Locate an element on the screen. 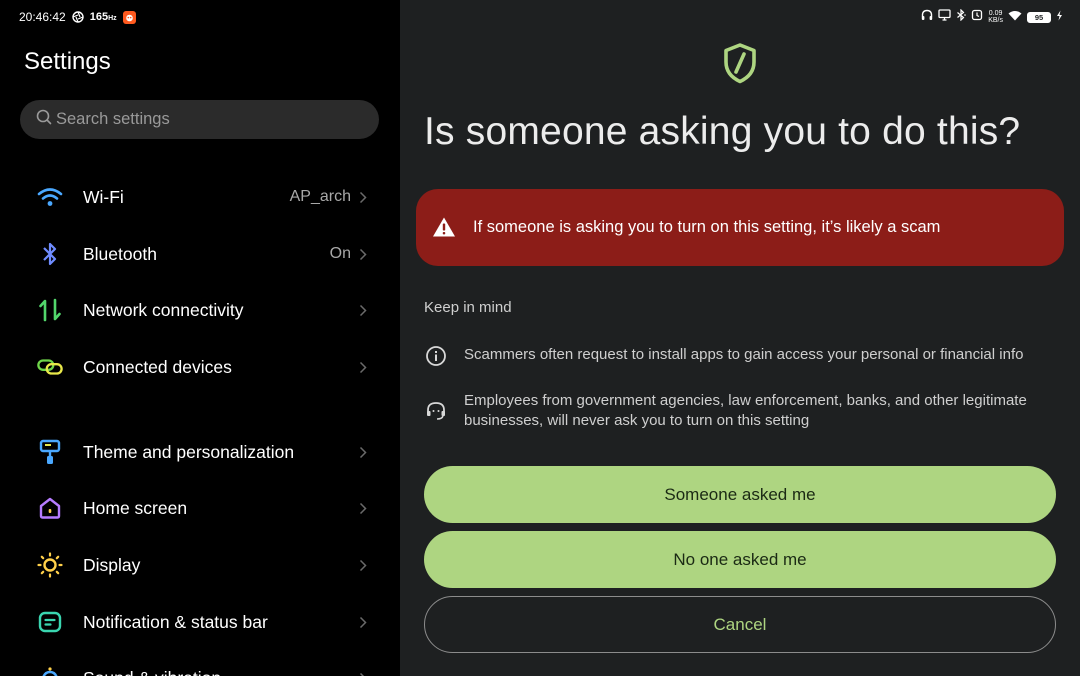 This screenshot has height=676, width=1080. page-title: Settings is located at coordinates (67, 61).